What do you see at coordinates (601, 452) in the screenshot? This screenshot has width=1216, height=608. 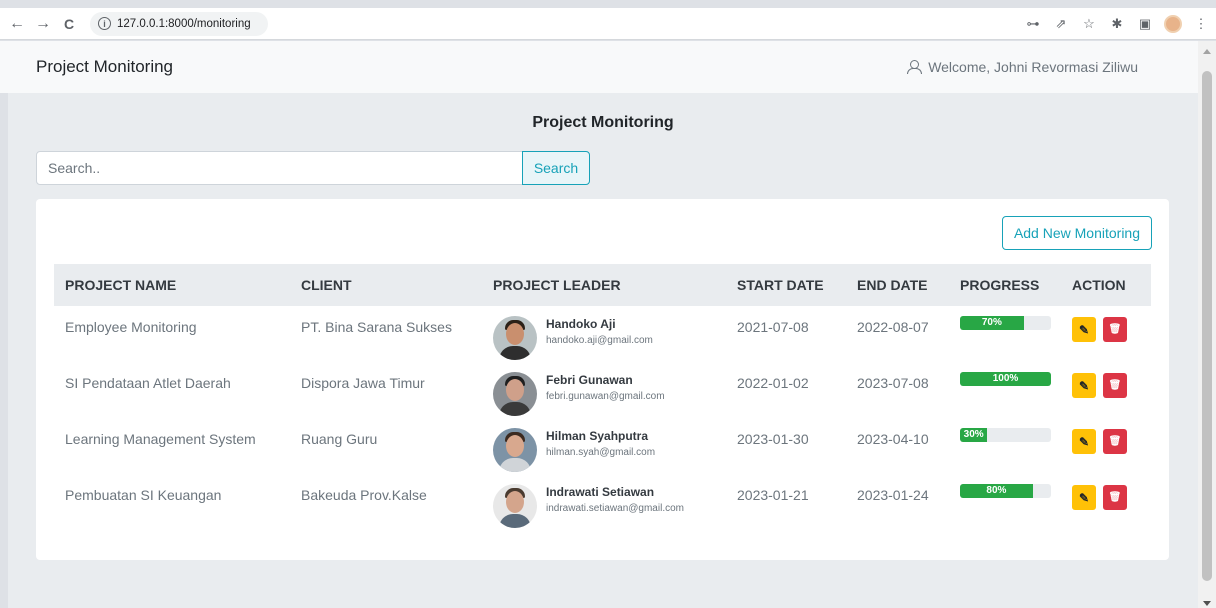 I see `leader-email: hilman.syah@gmail.com` at bounding box center [601, 452].